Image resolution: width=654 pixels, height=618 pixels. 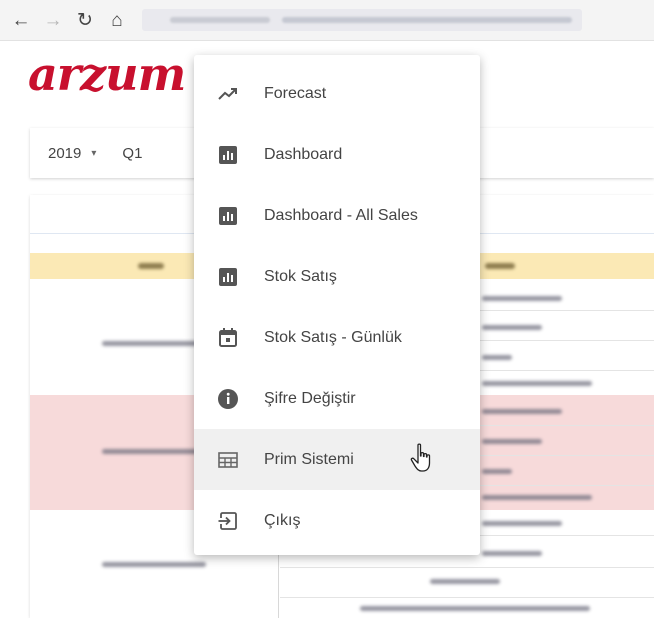 I want to click on trend-line-icon, so click(x=228, y=94).